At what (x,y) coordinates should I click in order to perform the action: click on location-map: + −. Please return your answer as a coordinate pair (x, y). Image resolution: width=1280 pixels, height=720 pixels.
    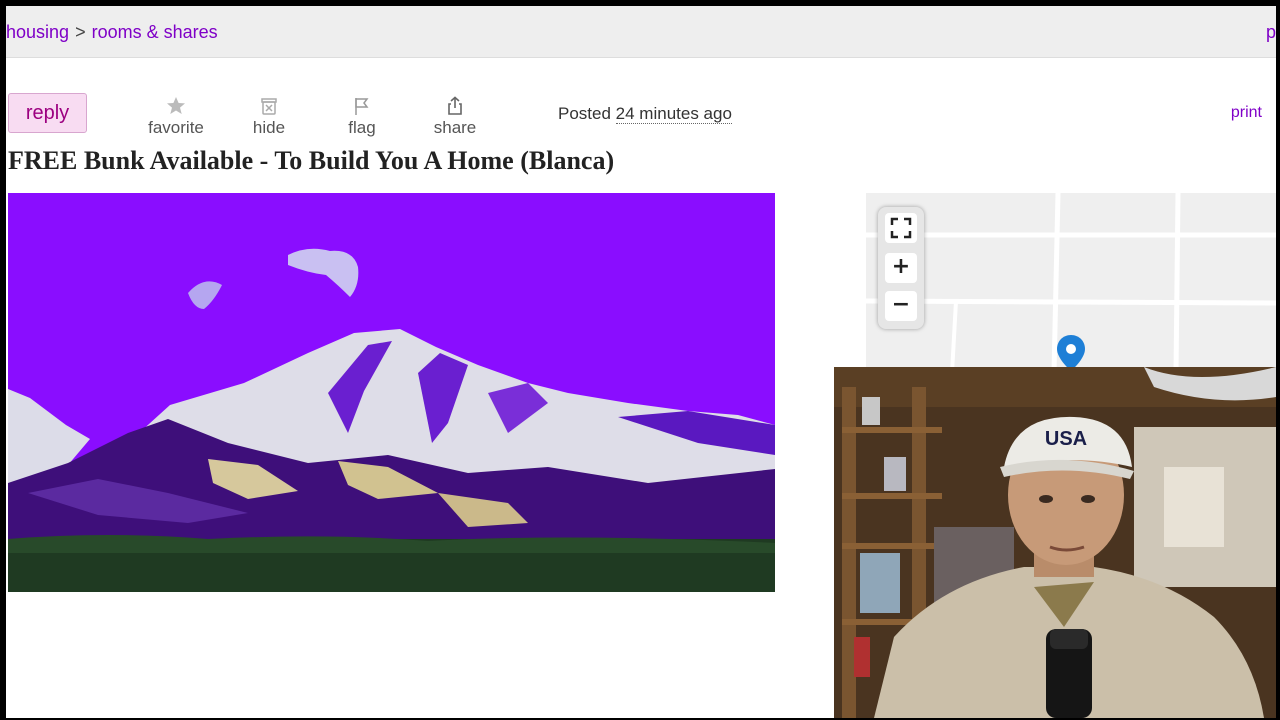
    Looking at the image, I should click on (1071, 283).